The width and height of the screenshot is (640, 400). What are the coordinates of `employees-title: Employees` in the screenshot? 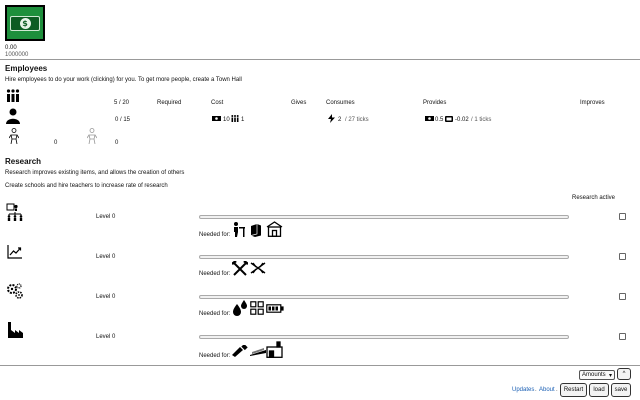 It's located at (26, 68).